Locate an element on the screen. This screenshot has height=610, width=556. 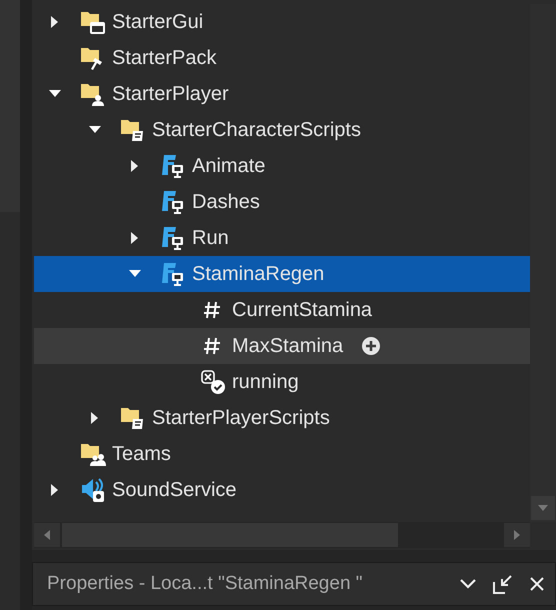
tree-item: CurrentStamina is located at coordinates (282, 310).